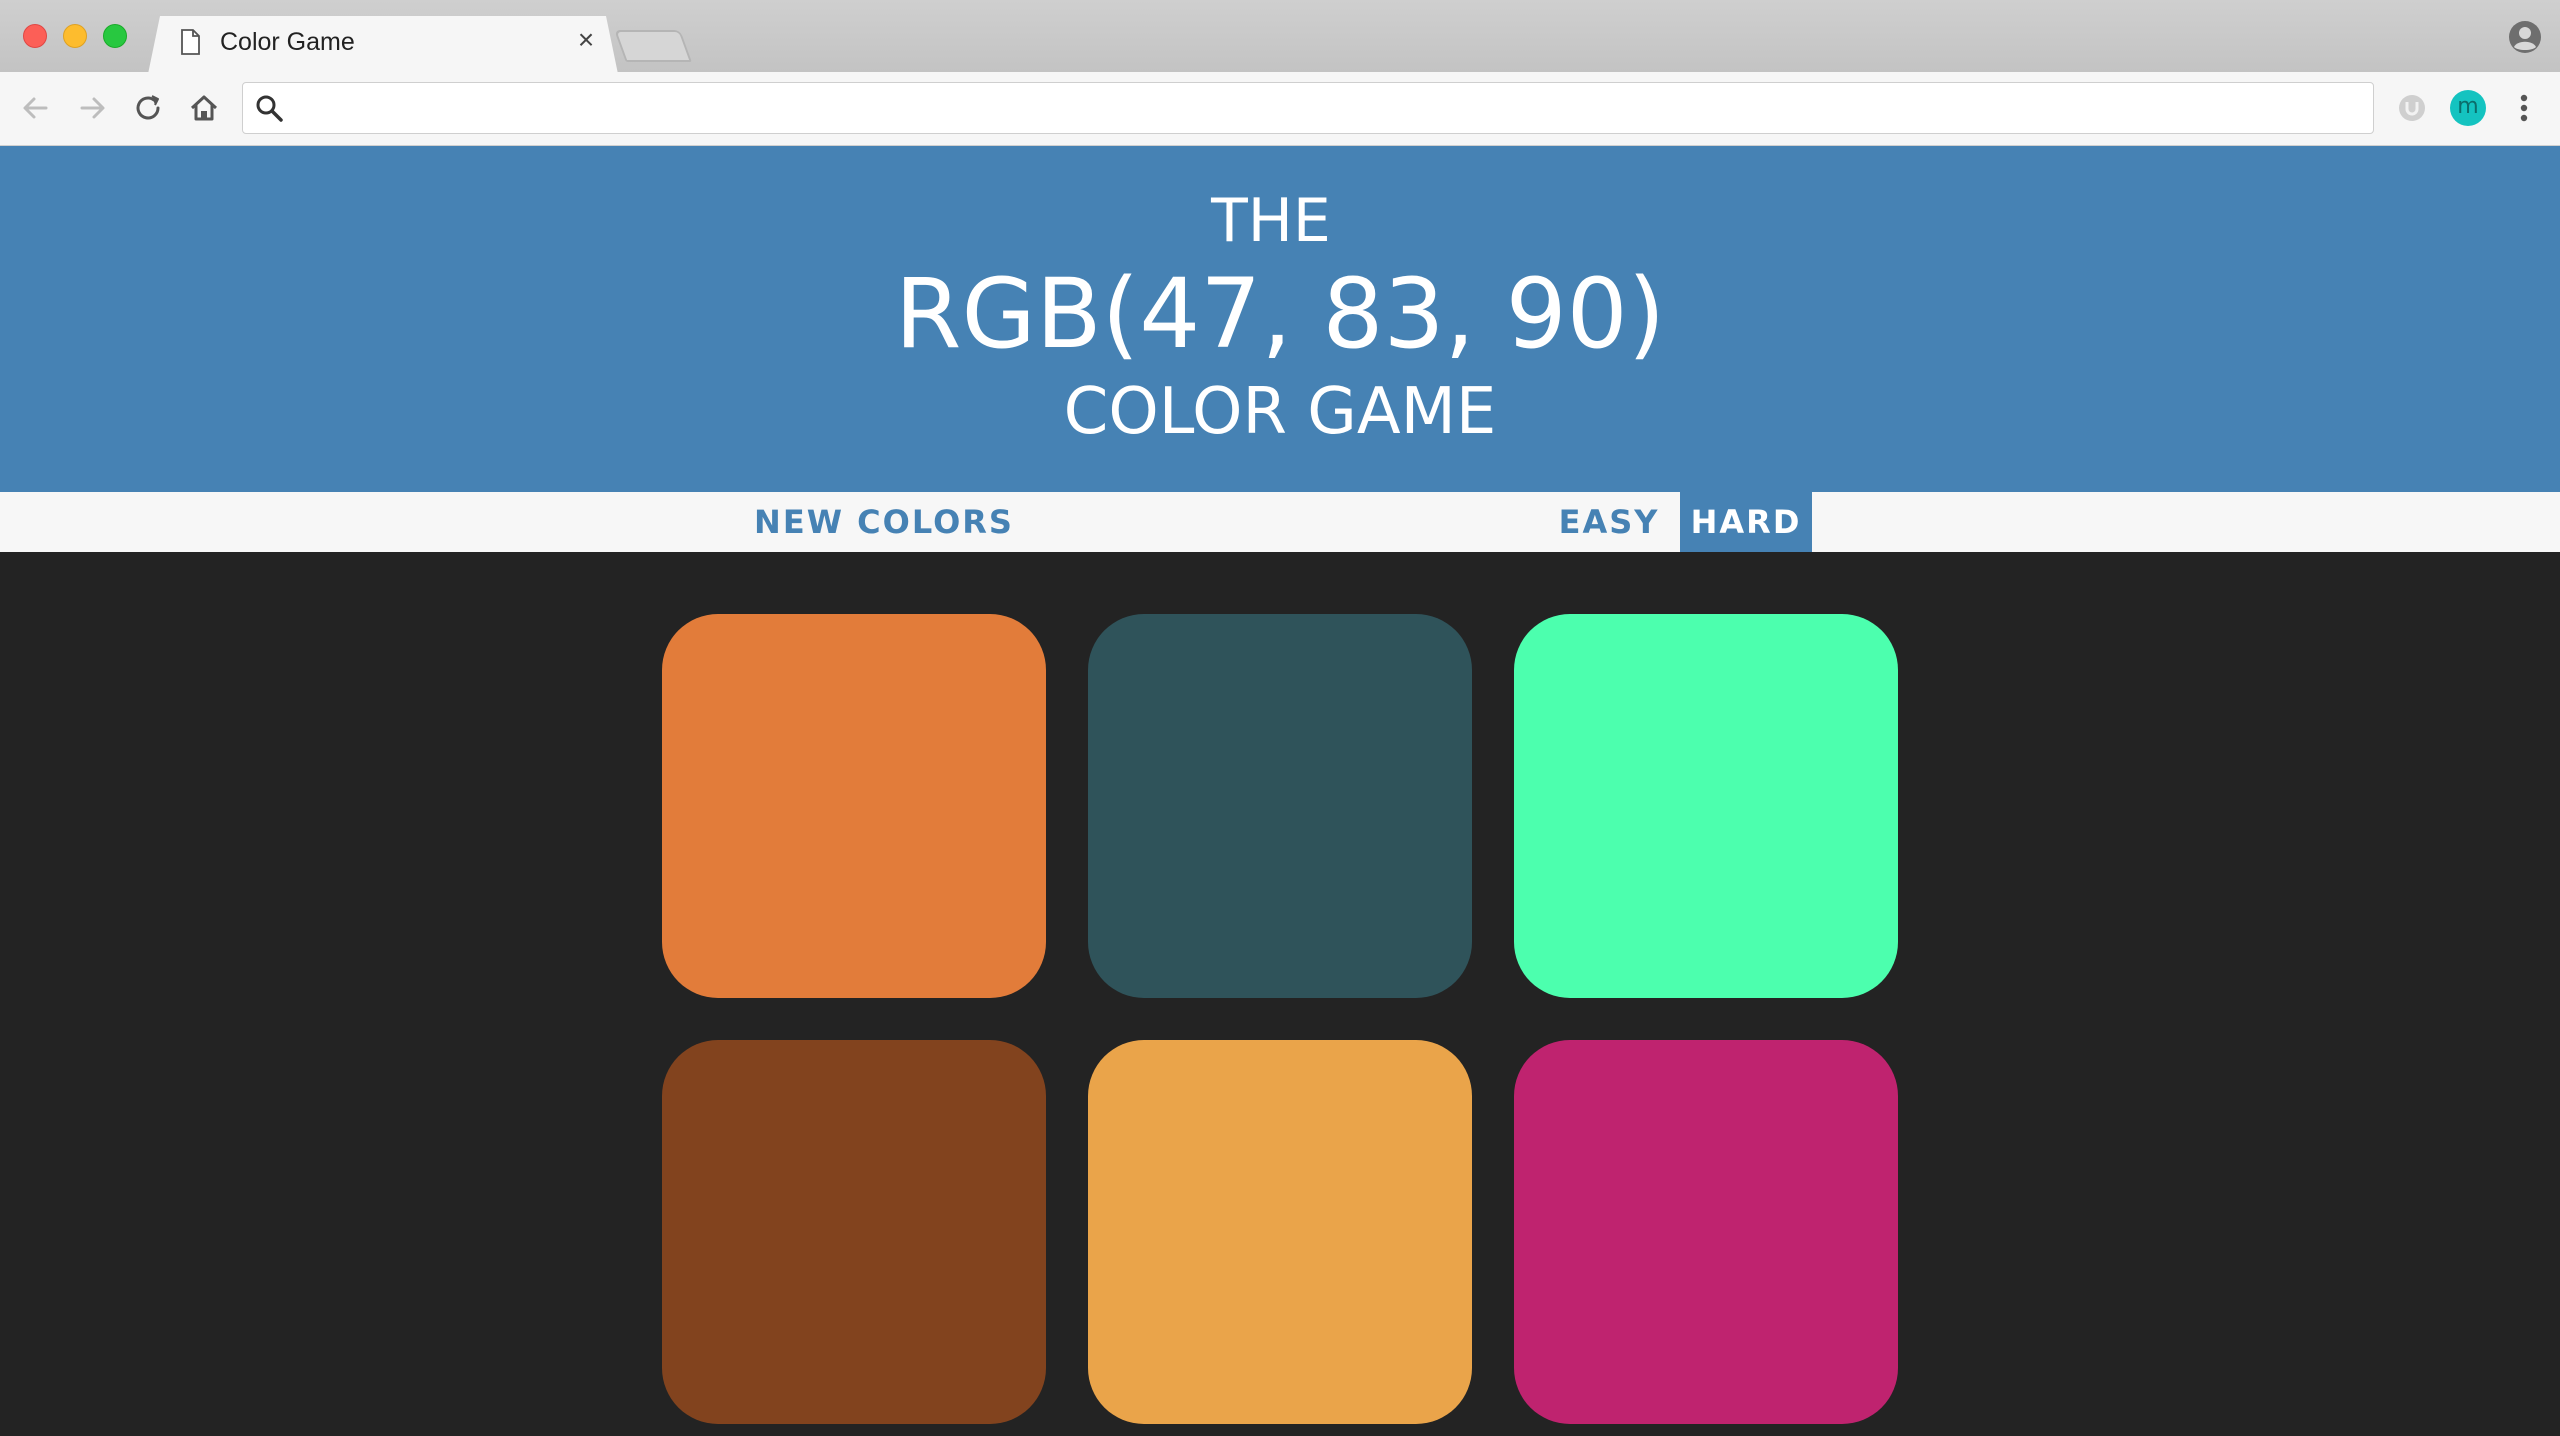  I want to click on hard-mode-button: HARD, so click(1746, 522).